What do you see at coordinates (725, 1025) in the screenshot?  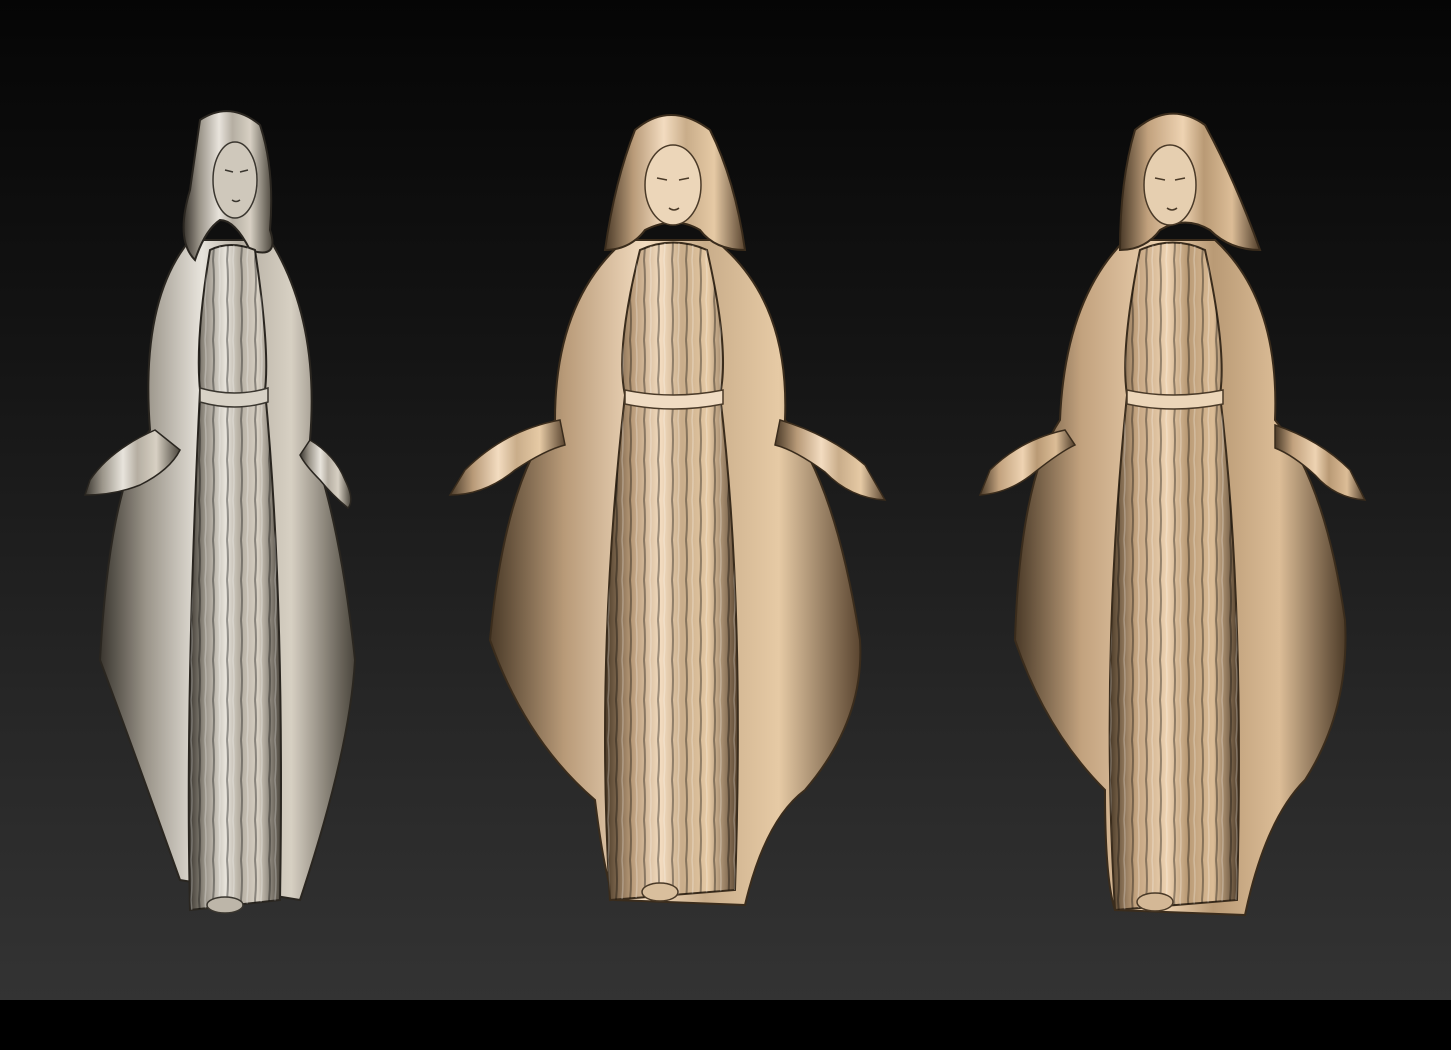 I see `bottom-black-bar` at bounding box center [725, 1025].